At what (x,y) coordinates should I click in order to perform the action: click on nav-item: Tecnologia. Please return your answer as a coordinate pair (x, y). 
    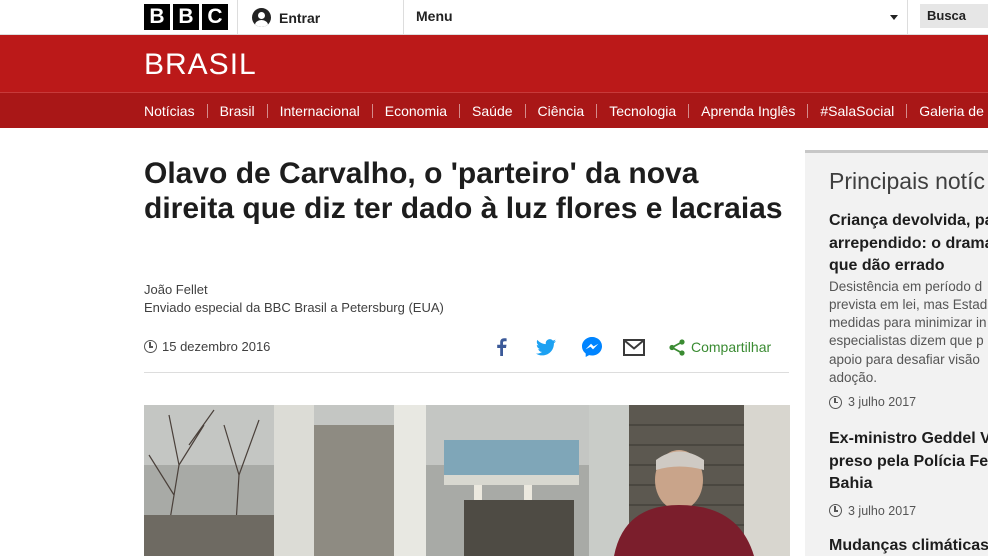
    Looking at the image, I should click on (630, 111).